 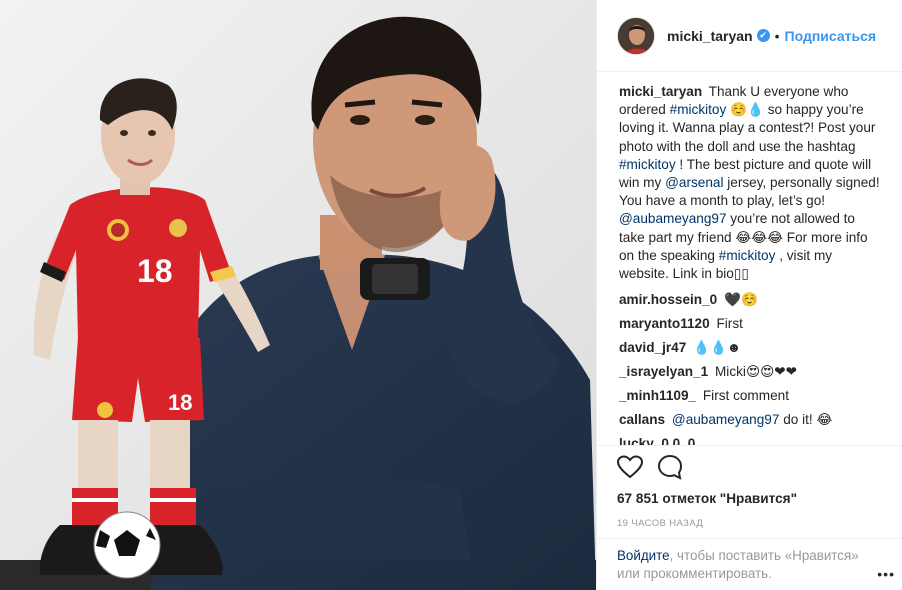 I want to click on comment-username: lucky_0.0_0, so click(x=657, y=440).